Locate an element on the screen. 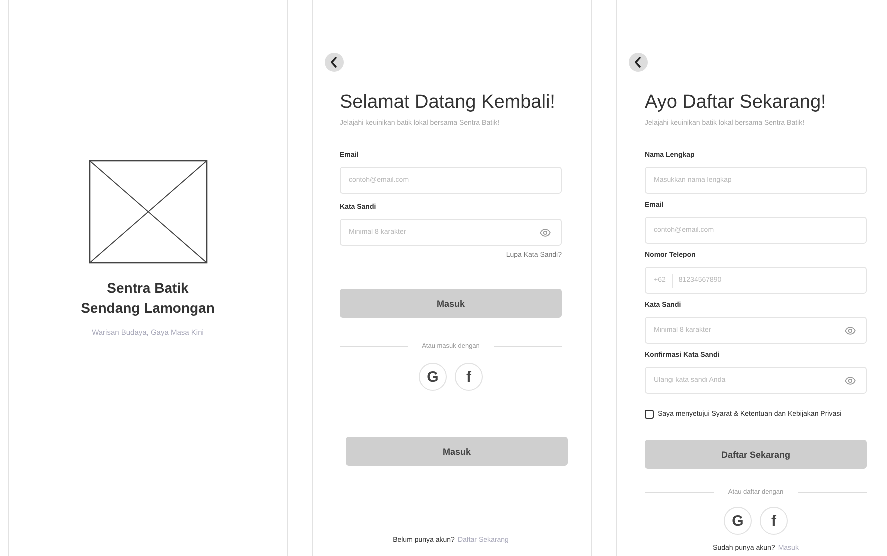  primary-button: Daftar Sekarang is located at coordinates (756, 454).